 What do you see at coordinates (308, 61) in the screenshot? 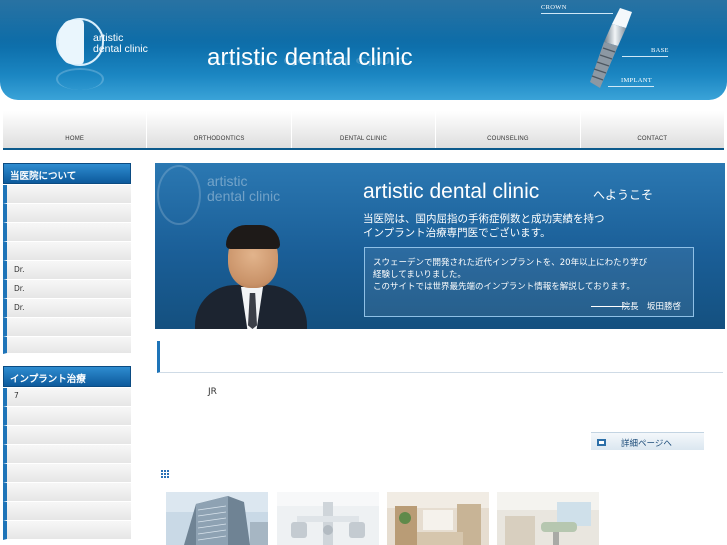
I see `site-title-reflection: artistic dental clinic` at bounding box center [308, 61].